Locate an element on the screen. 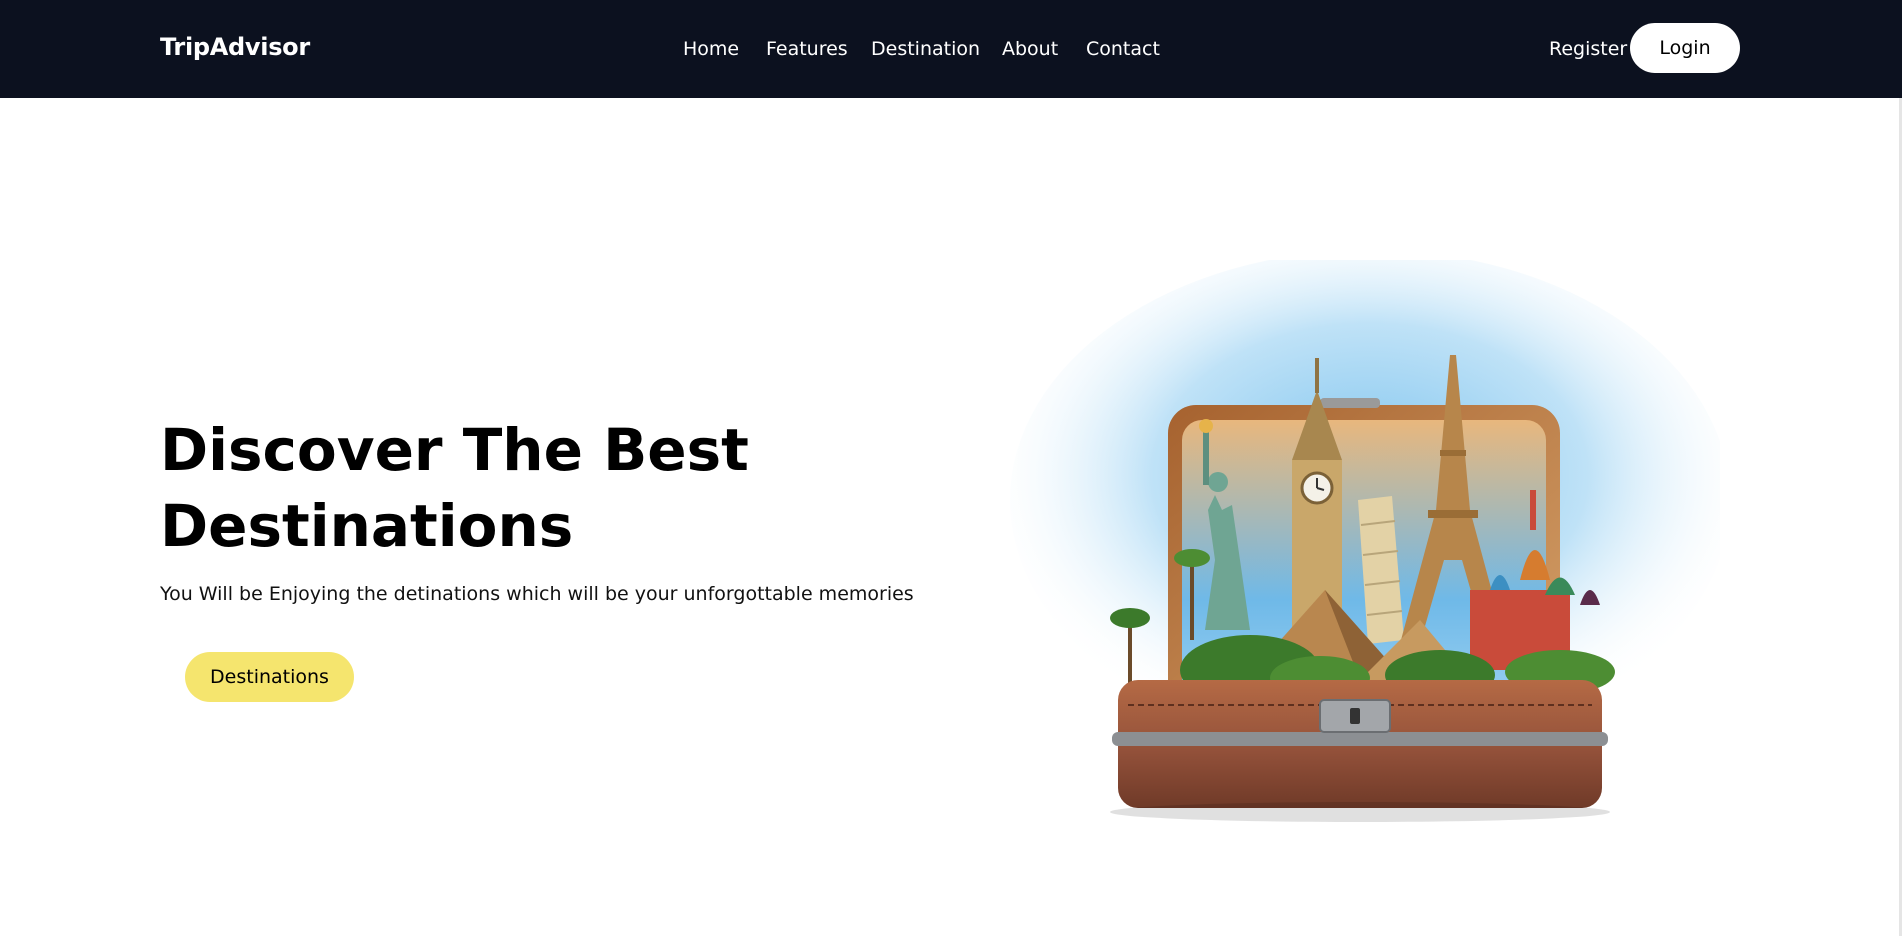  suitcase-keyhole is located at coordinates (1355, 716).